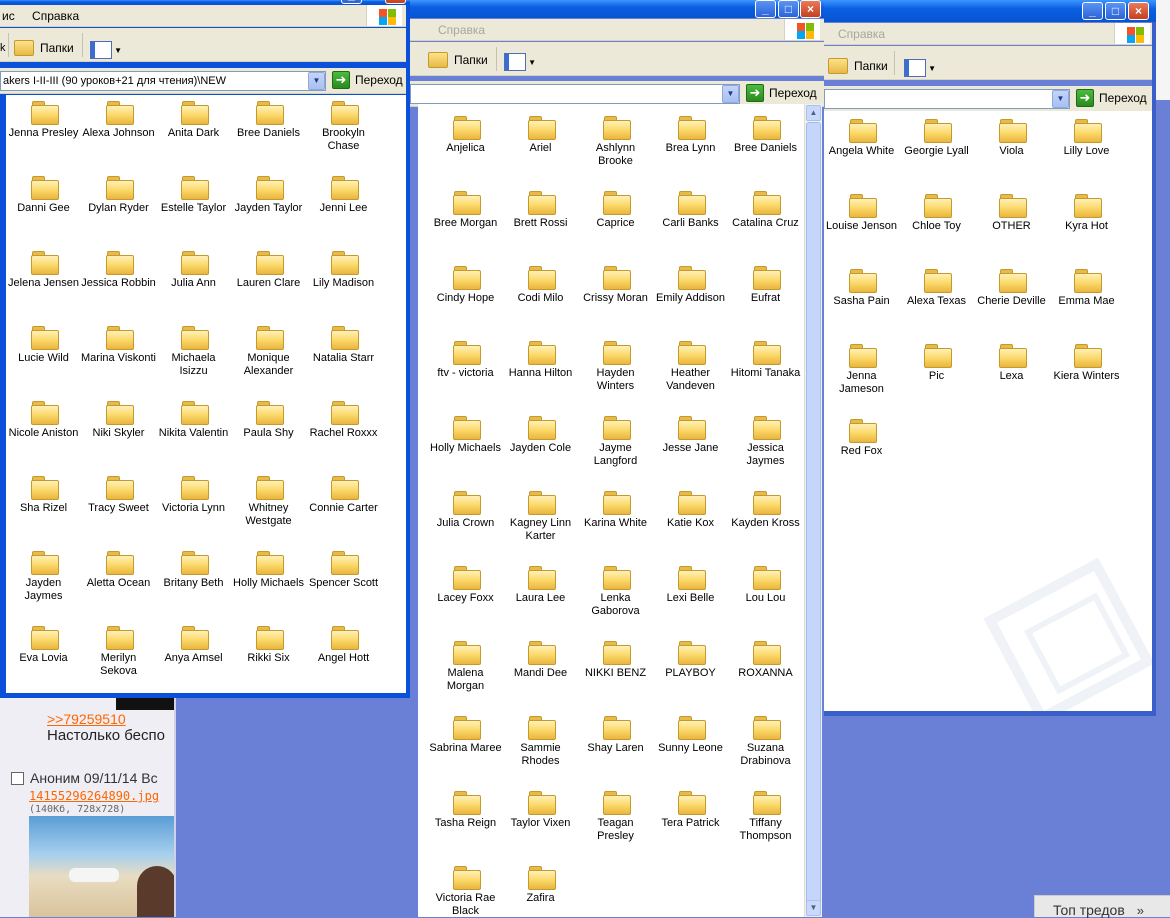 The height and width of the screenshot is (918, 1170). Describe the element at coordinates (465, 667) in the screenshot. I see `folder-item-malena-morgan: Malena Morgan` at that location.